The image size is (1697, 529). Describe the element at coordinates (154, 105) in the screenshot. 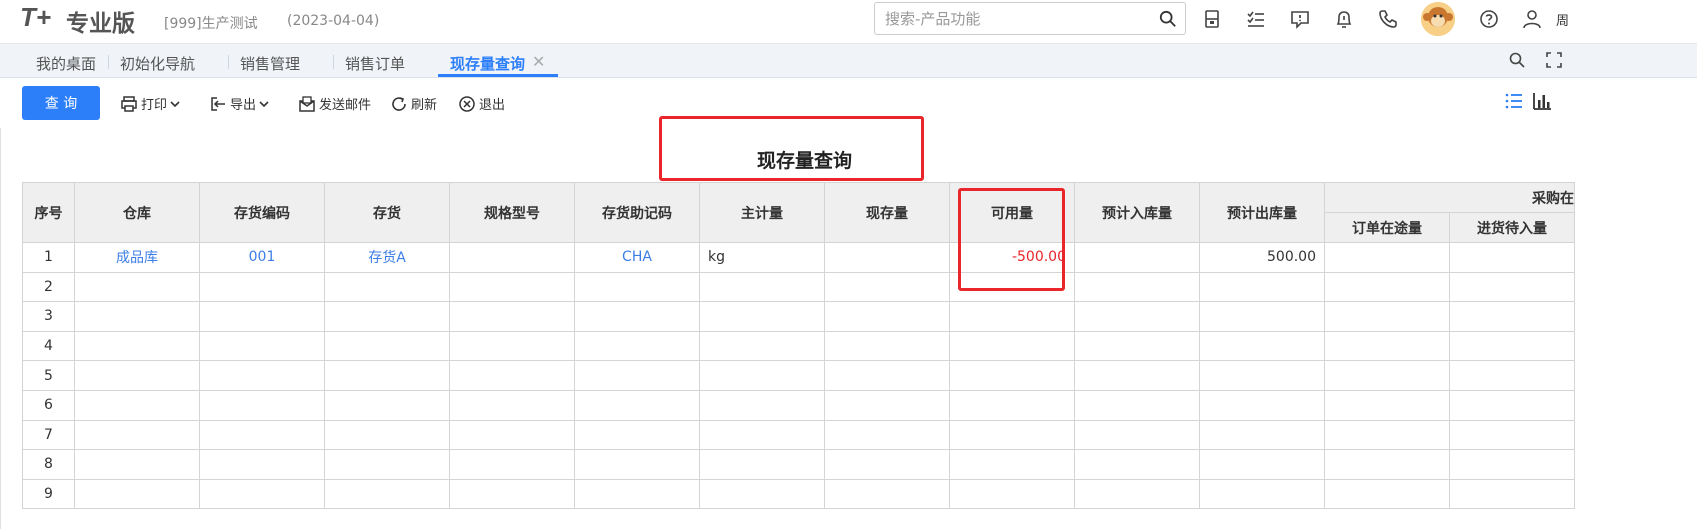

I see `print-label: 打印` at that location.